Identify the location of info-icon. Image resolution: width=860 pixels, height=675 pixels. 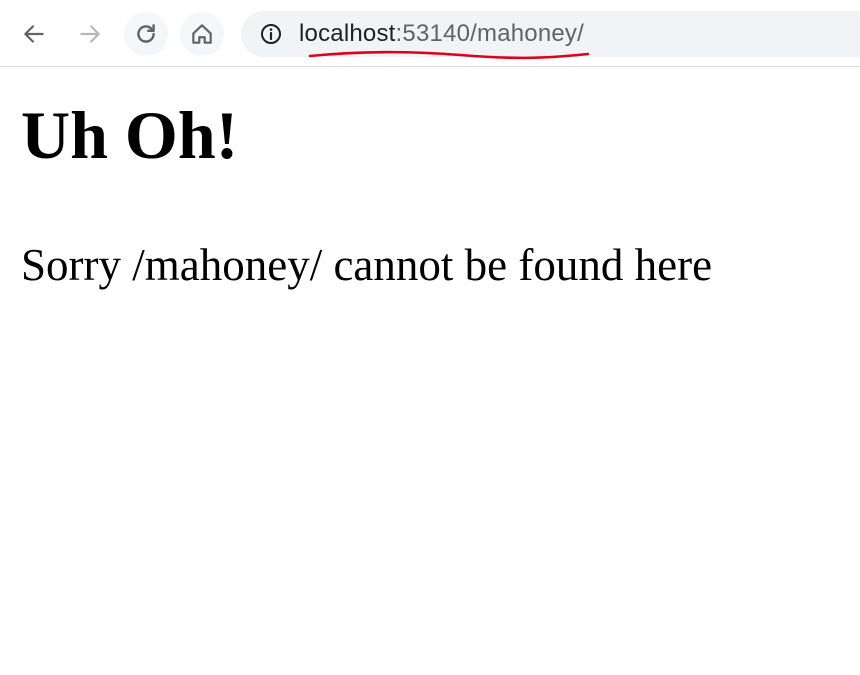
(271, 34).